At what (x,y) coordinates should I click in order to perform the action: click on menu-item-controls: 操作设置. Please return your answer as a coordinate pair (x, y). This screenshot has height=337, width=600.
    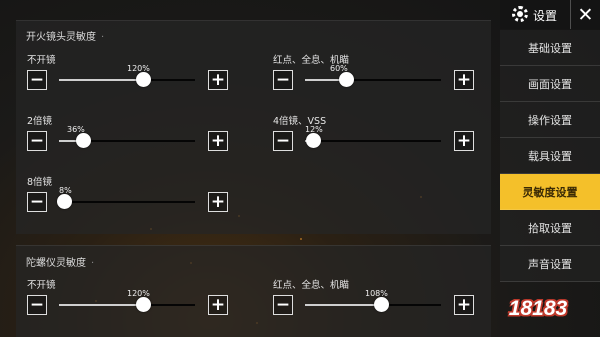
    Looking at the image, I should click on (550, 120).